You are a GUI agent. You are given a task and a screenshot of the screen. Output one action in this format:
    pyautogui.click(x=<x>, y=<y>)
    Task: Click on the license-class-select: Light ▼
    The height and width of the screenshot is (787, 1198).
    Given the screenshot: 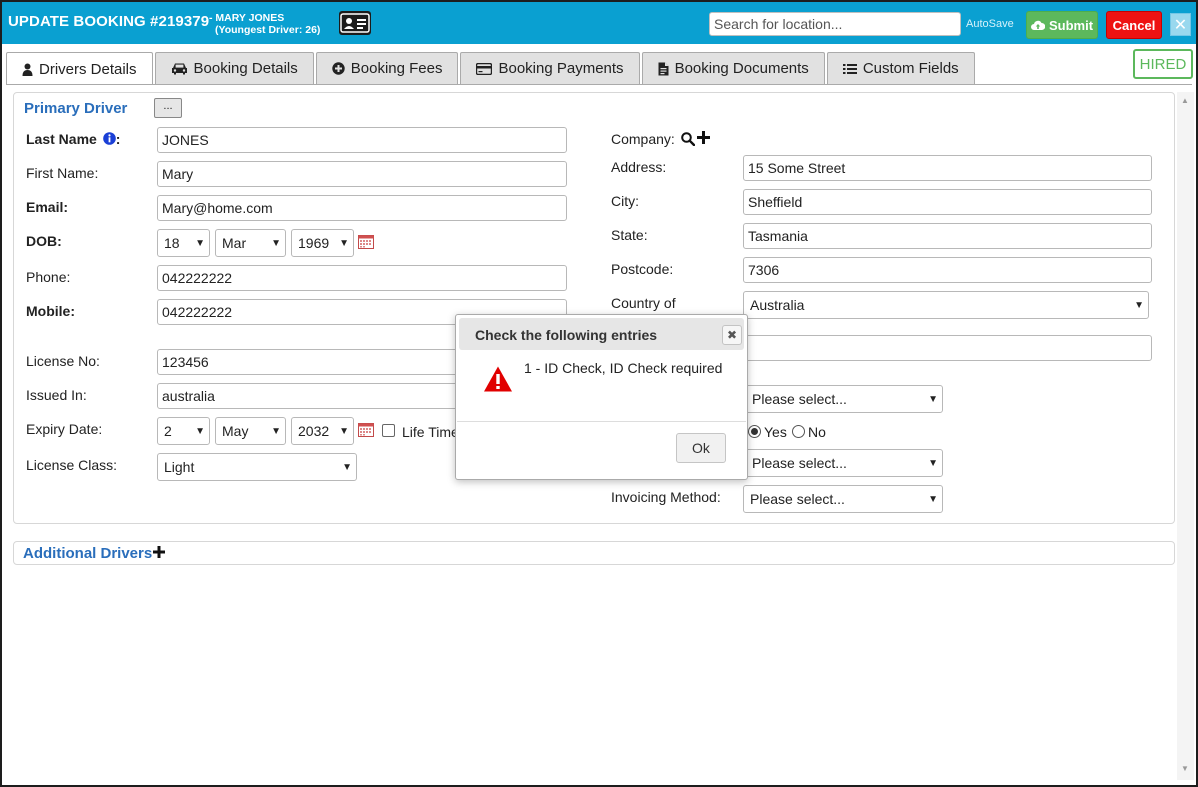 What is the action you would take?
    pyautogui.click(x=257, y=467)
    